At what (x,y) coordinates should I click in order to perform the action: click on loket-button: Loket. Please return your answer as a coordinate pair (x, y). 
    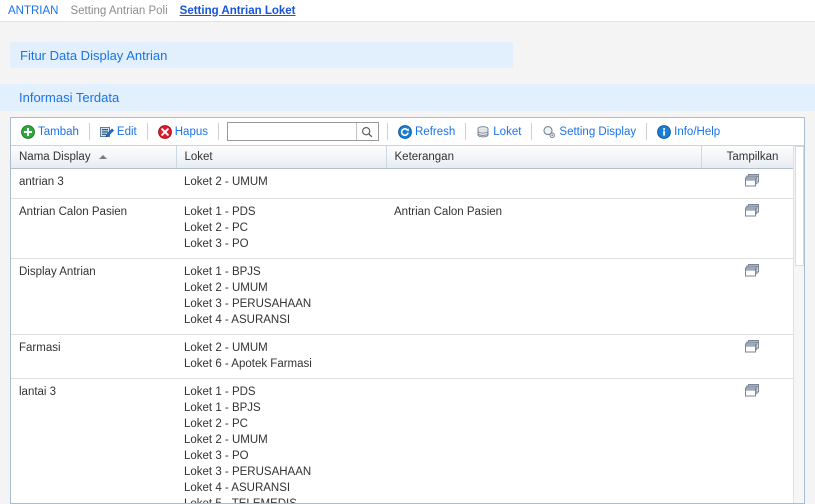
    Looking at the image, I should click on (498, 132).